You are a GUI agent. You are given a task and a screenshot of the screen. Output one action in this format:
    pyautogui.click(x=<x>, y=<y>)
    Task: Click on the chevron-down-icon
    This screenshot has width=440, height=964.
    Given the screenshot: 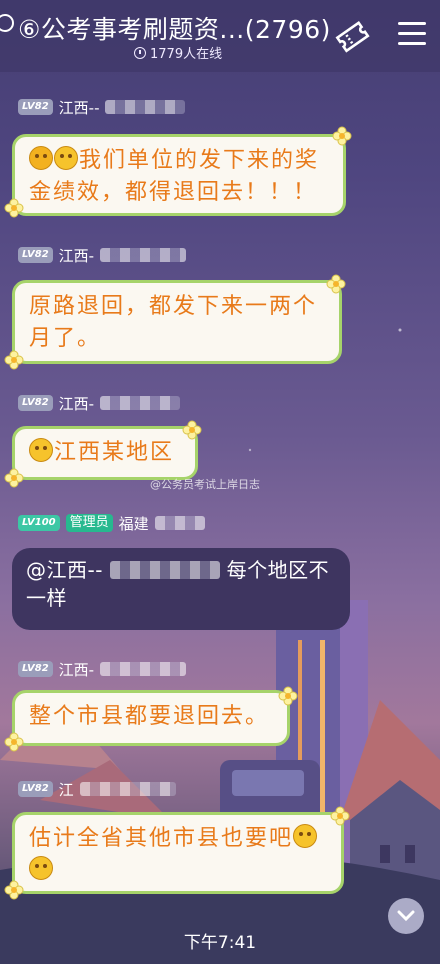 What is the action you would take?
    pyautogui.click(x=406, y=916)
    